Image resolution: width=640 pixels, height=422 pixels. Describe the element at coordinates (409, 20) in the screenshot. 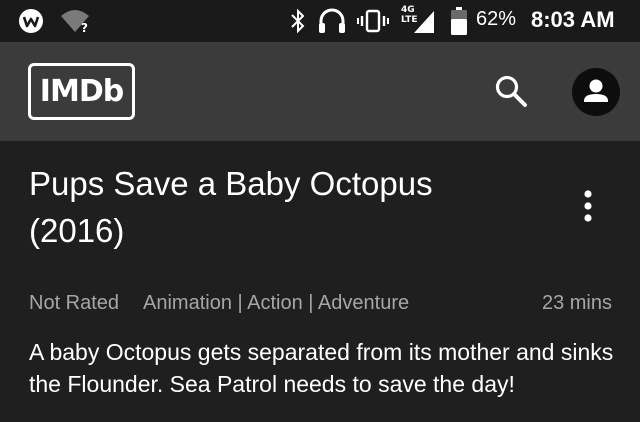

I see `svg-text: LTE` at that location.